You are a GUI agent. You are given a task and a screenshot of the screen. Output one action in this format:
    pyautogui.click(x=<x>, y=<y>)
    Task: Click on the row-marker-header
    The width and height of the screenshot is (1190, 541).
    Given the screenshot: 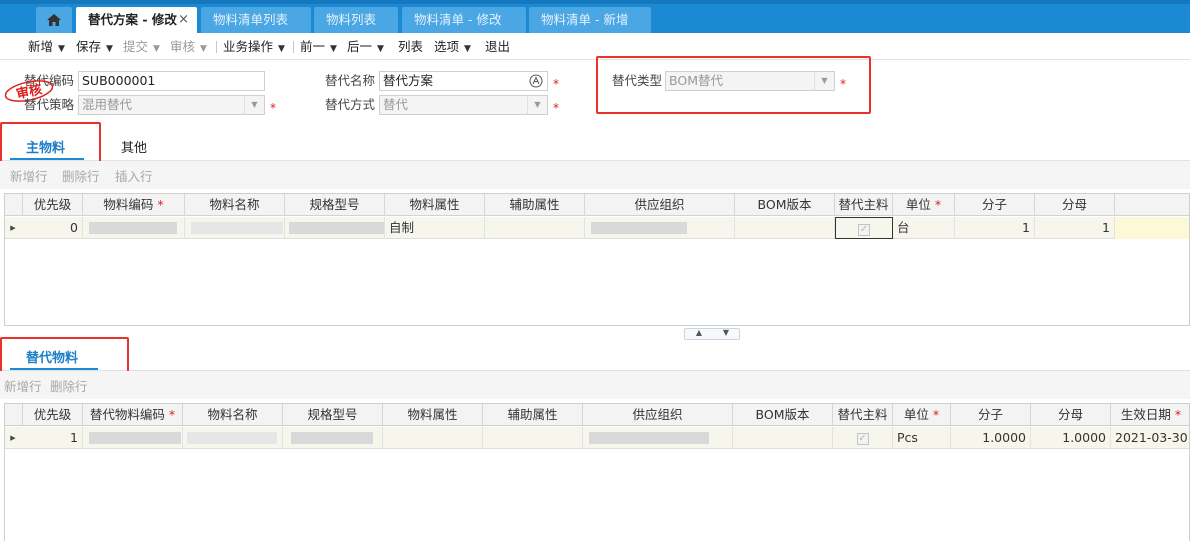 What is the action you would take?
    pyautogui.click(x=14, y=415)
    